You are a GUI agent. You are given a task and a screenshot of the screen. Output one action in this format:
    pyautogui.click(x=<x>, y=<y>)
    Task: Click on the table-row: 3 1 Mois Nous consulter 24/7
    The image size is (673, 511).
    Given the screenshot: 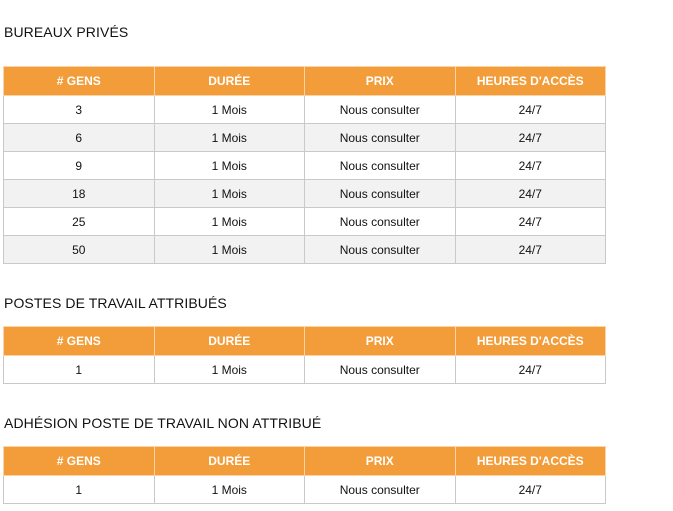 What is the action you would take?
    pyautogui.click(x=304, y=109)
    